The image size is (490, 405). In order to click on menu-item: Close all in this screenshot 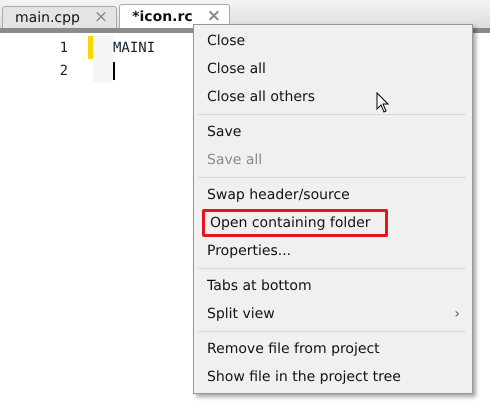, I will do `click(333, 69)`.